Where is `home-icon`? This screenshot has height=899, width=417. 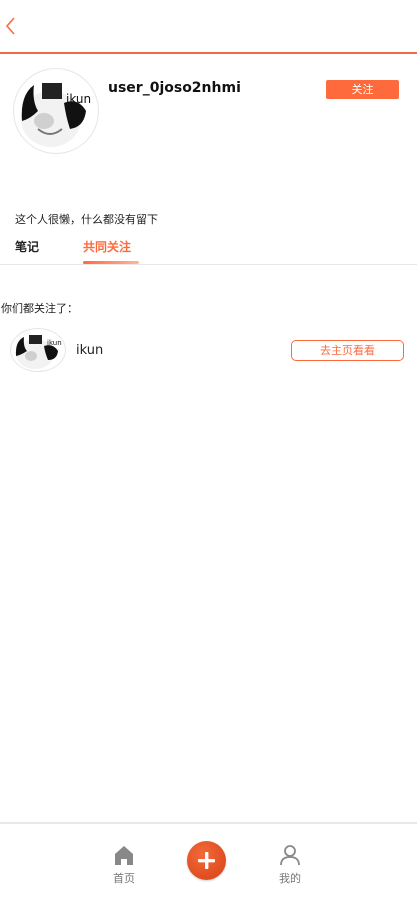 home-icon is located at coordinates (124, 855).